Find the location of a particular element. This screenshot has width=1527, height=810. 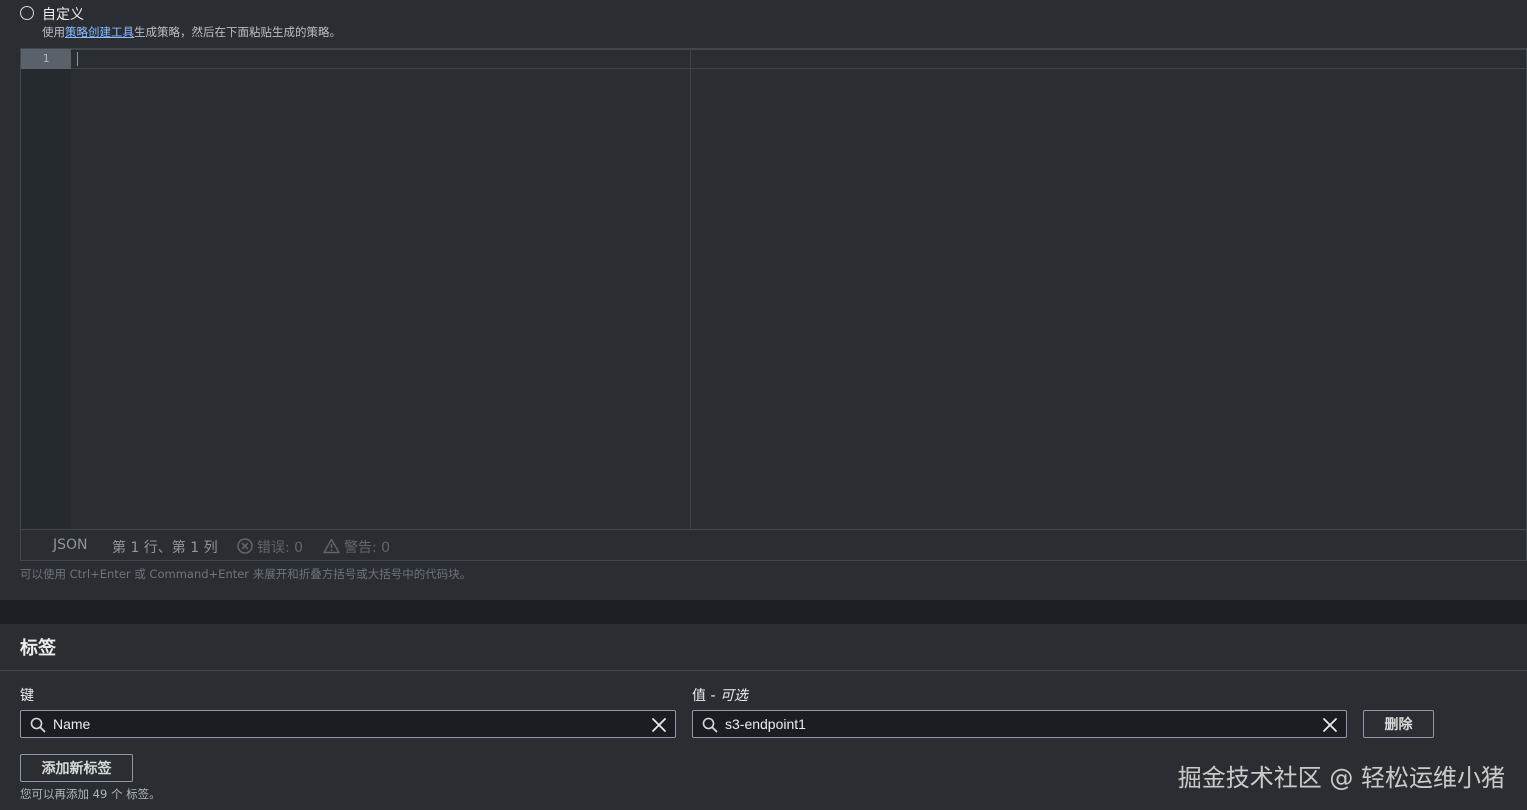

description-prefix: 使用 is located at coordinates (53, 32).